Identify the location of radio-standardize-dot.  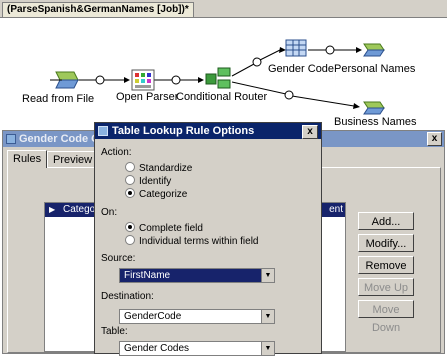
(130, 167).